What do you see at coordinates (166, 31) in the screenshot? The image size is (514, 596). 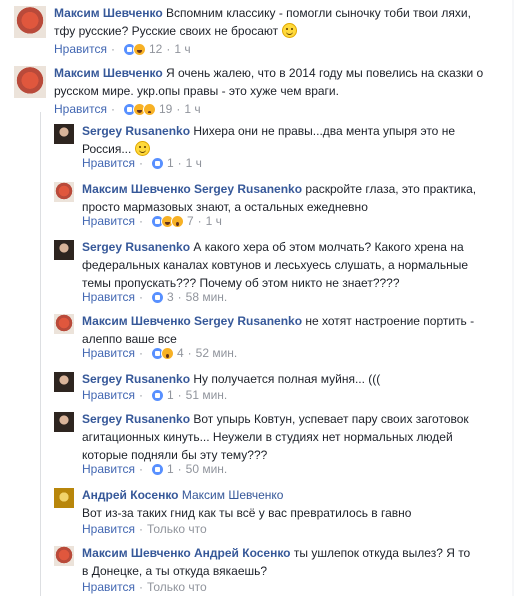 I see `comment-text: тфу русские? Русские своих не бросают` at bounding box center [166, 31].